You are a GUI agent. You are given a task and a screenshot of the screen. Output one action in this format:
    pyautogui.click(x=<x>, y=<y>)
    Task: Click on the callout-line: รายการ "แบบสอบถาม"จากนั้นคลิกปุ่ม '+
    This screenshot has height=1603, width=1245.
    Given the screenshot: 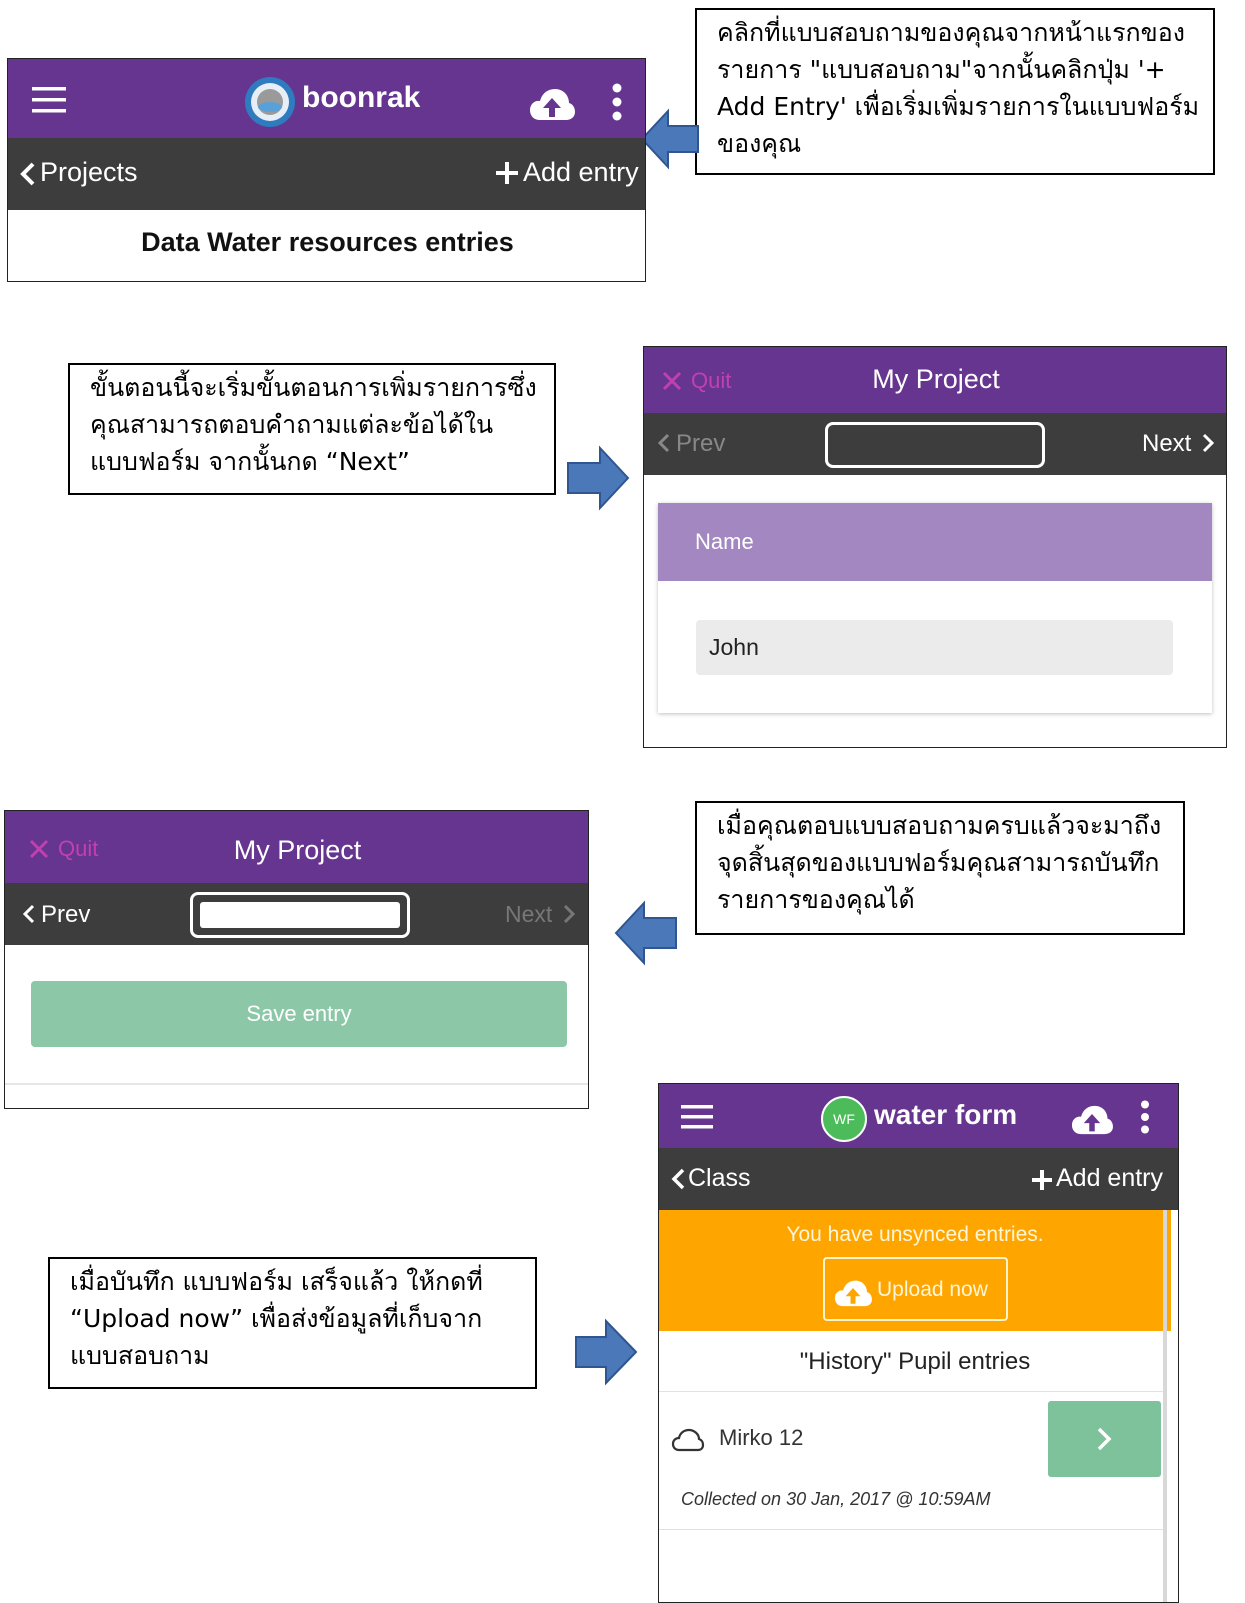 What is the action you would take?
    pyautogui.click(x=941, y=69)
    